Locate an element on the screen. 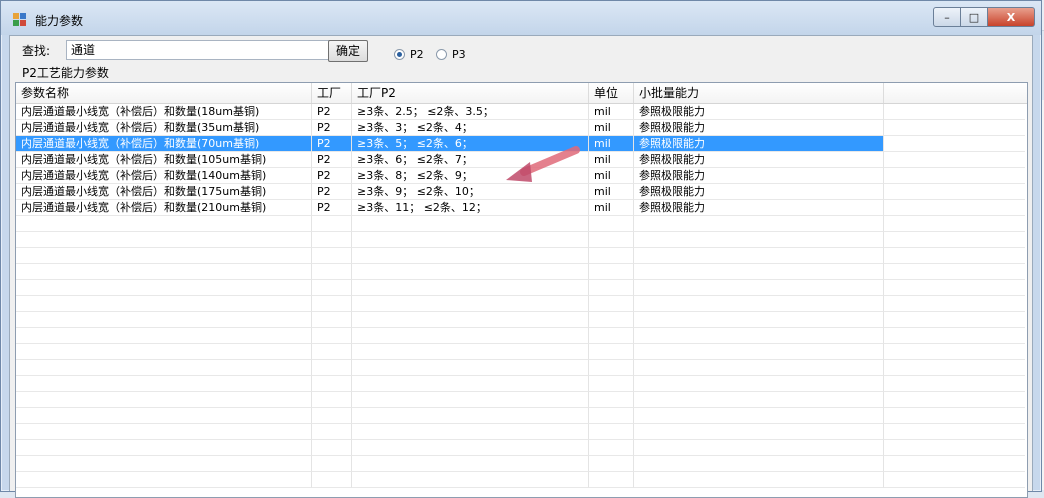 The width and height of the screenshot is (1044, 498). table-cell: ≥3条、8； ≤2条、9； is located at coordinates (470, 176).